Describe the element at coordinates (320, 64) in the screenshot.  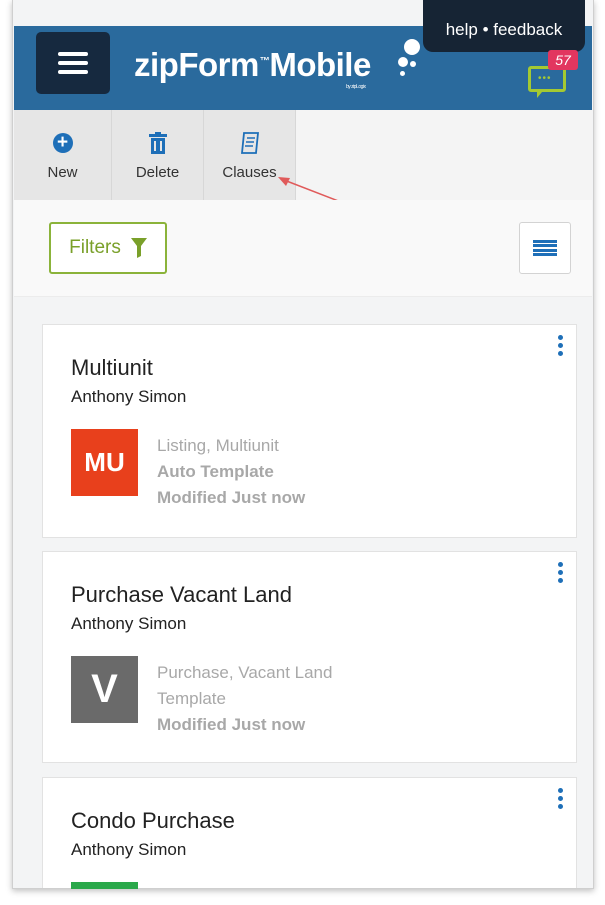
I see `logo-text-mobile: Mobile` at that location.